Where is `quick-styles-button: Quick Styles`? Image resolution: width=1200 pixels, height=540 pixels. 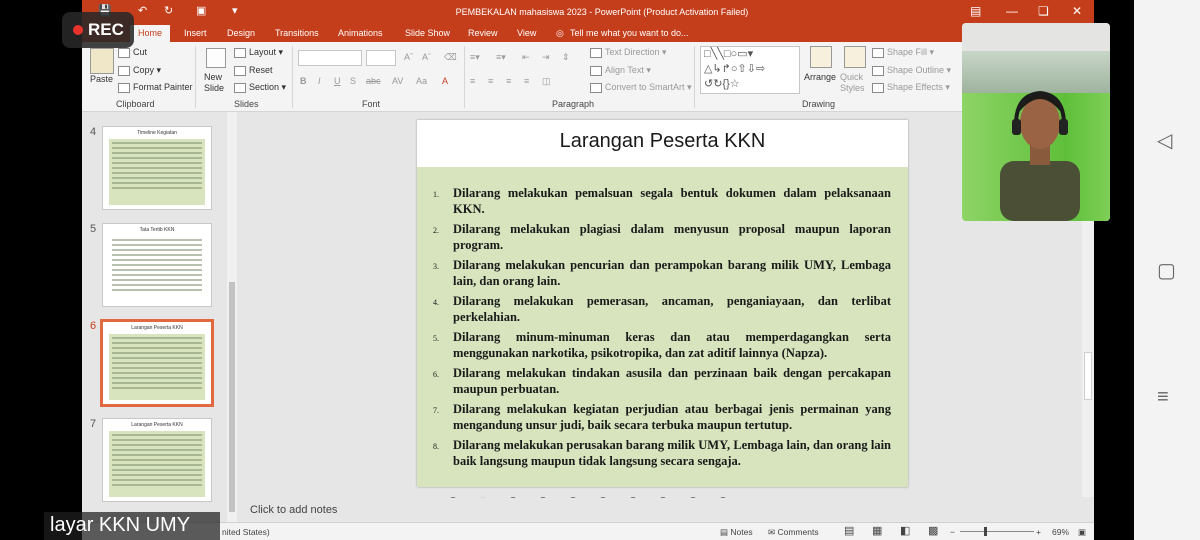 quick-styles-button: Quick Styles is located at coordinates (855, 83).